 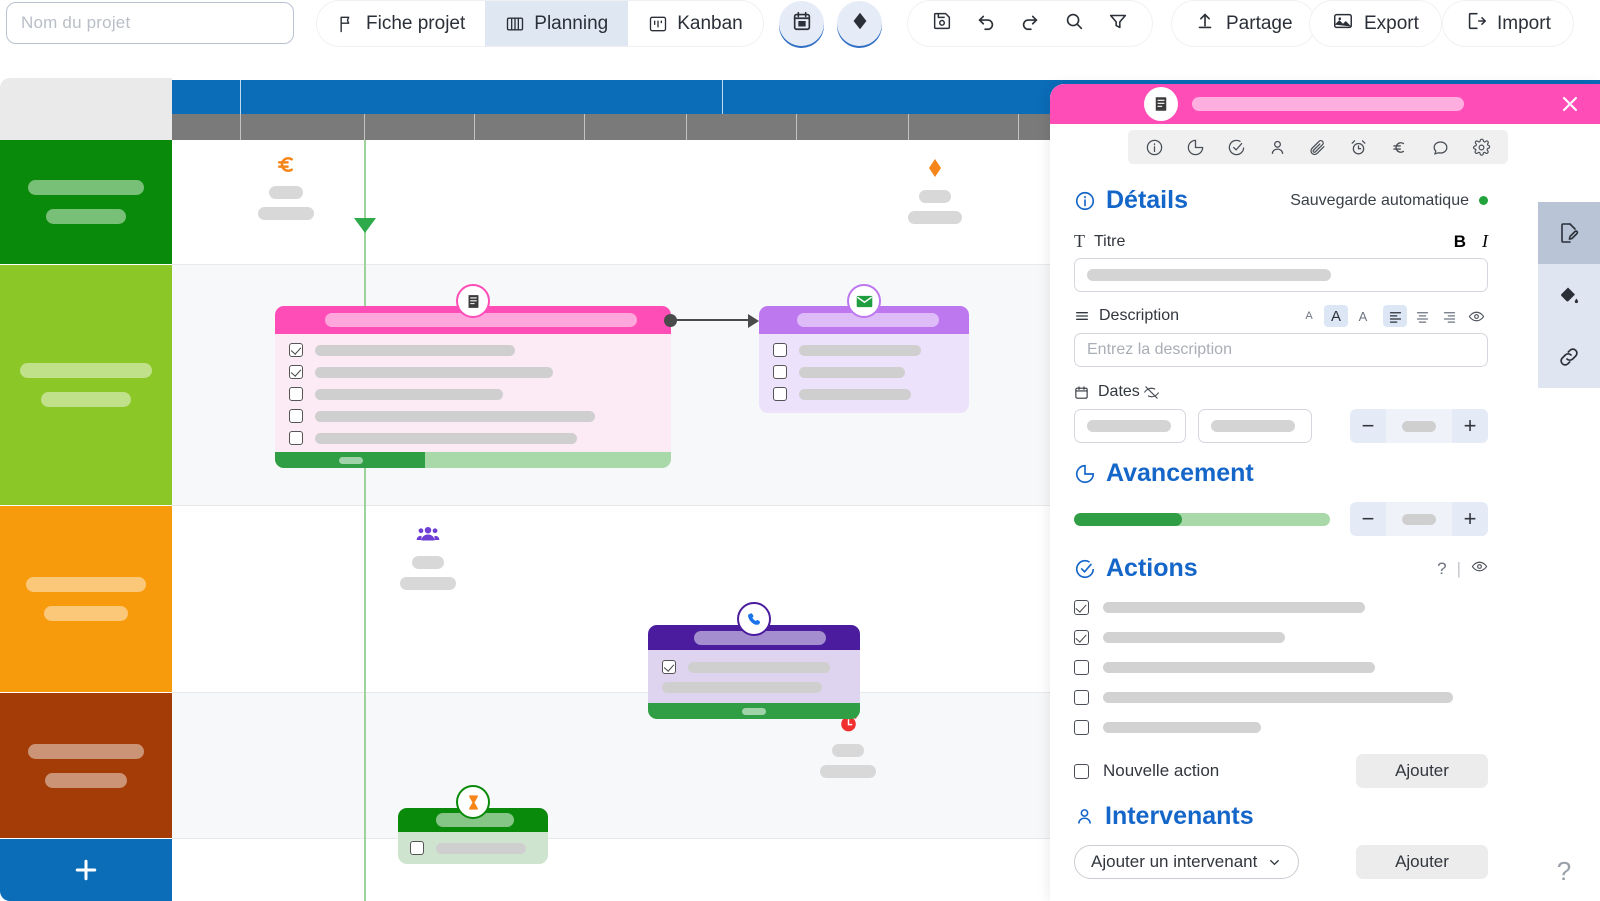 I want to click on rail-fill-color, so click(x=1569, y=295).